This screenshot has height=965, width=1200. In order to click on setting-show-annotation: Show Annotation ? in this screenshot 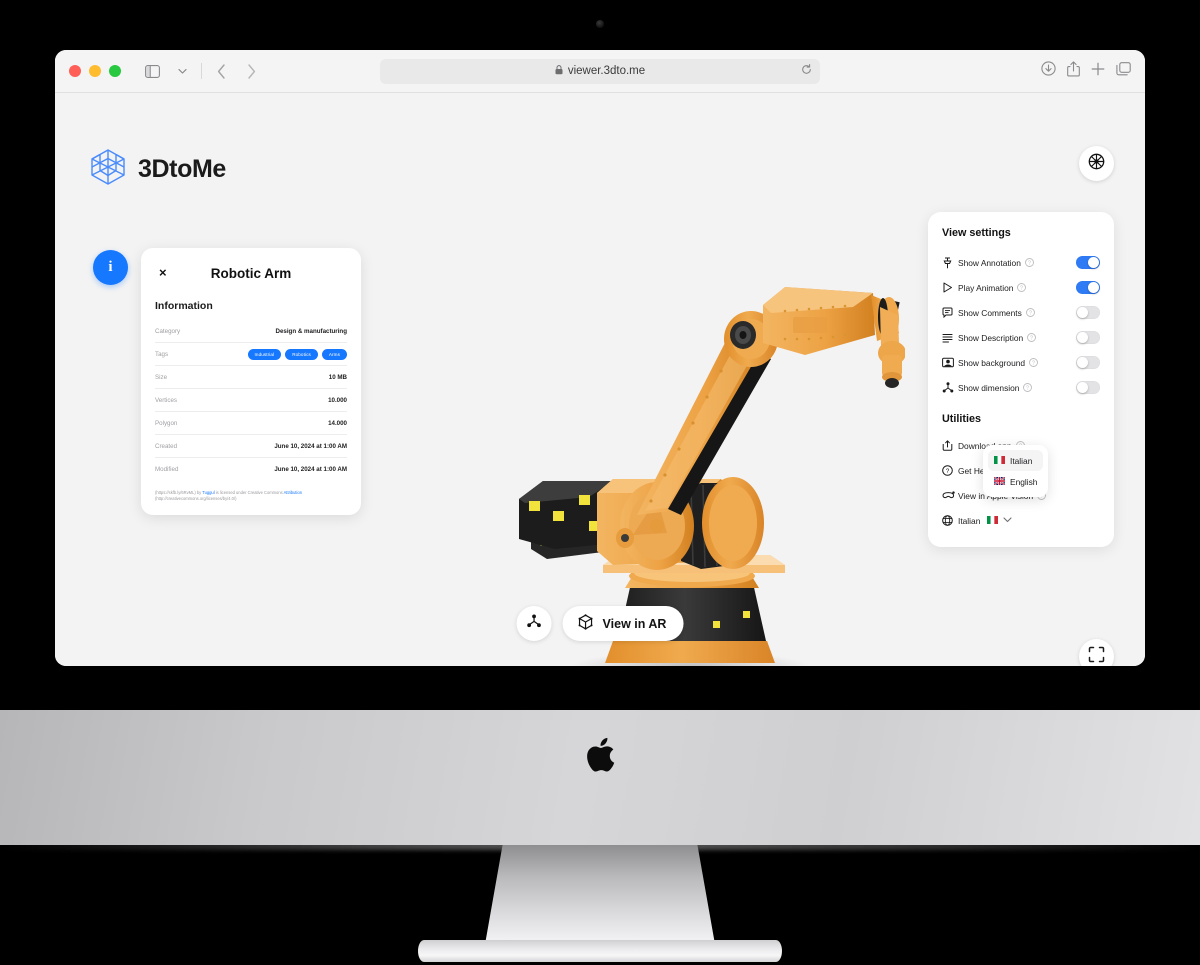, I will do `click(1021, 262)`.